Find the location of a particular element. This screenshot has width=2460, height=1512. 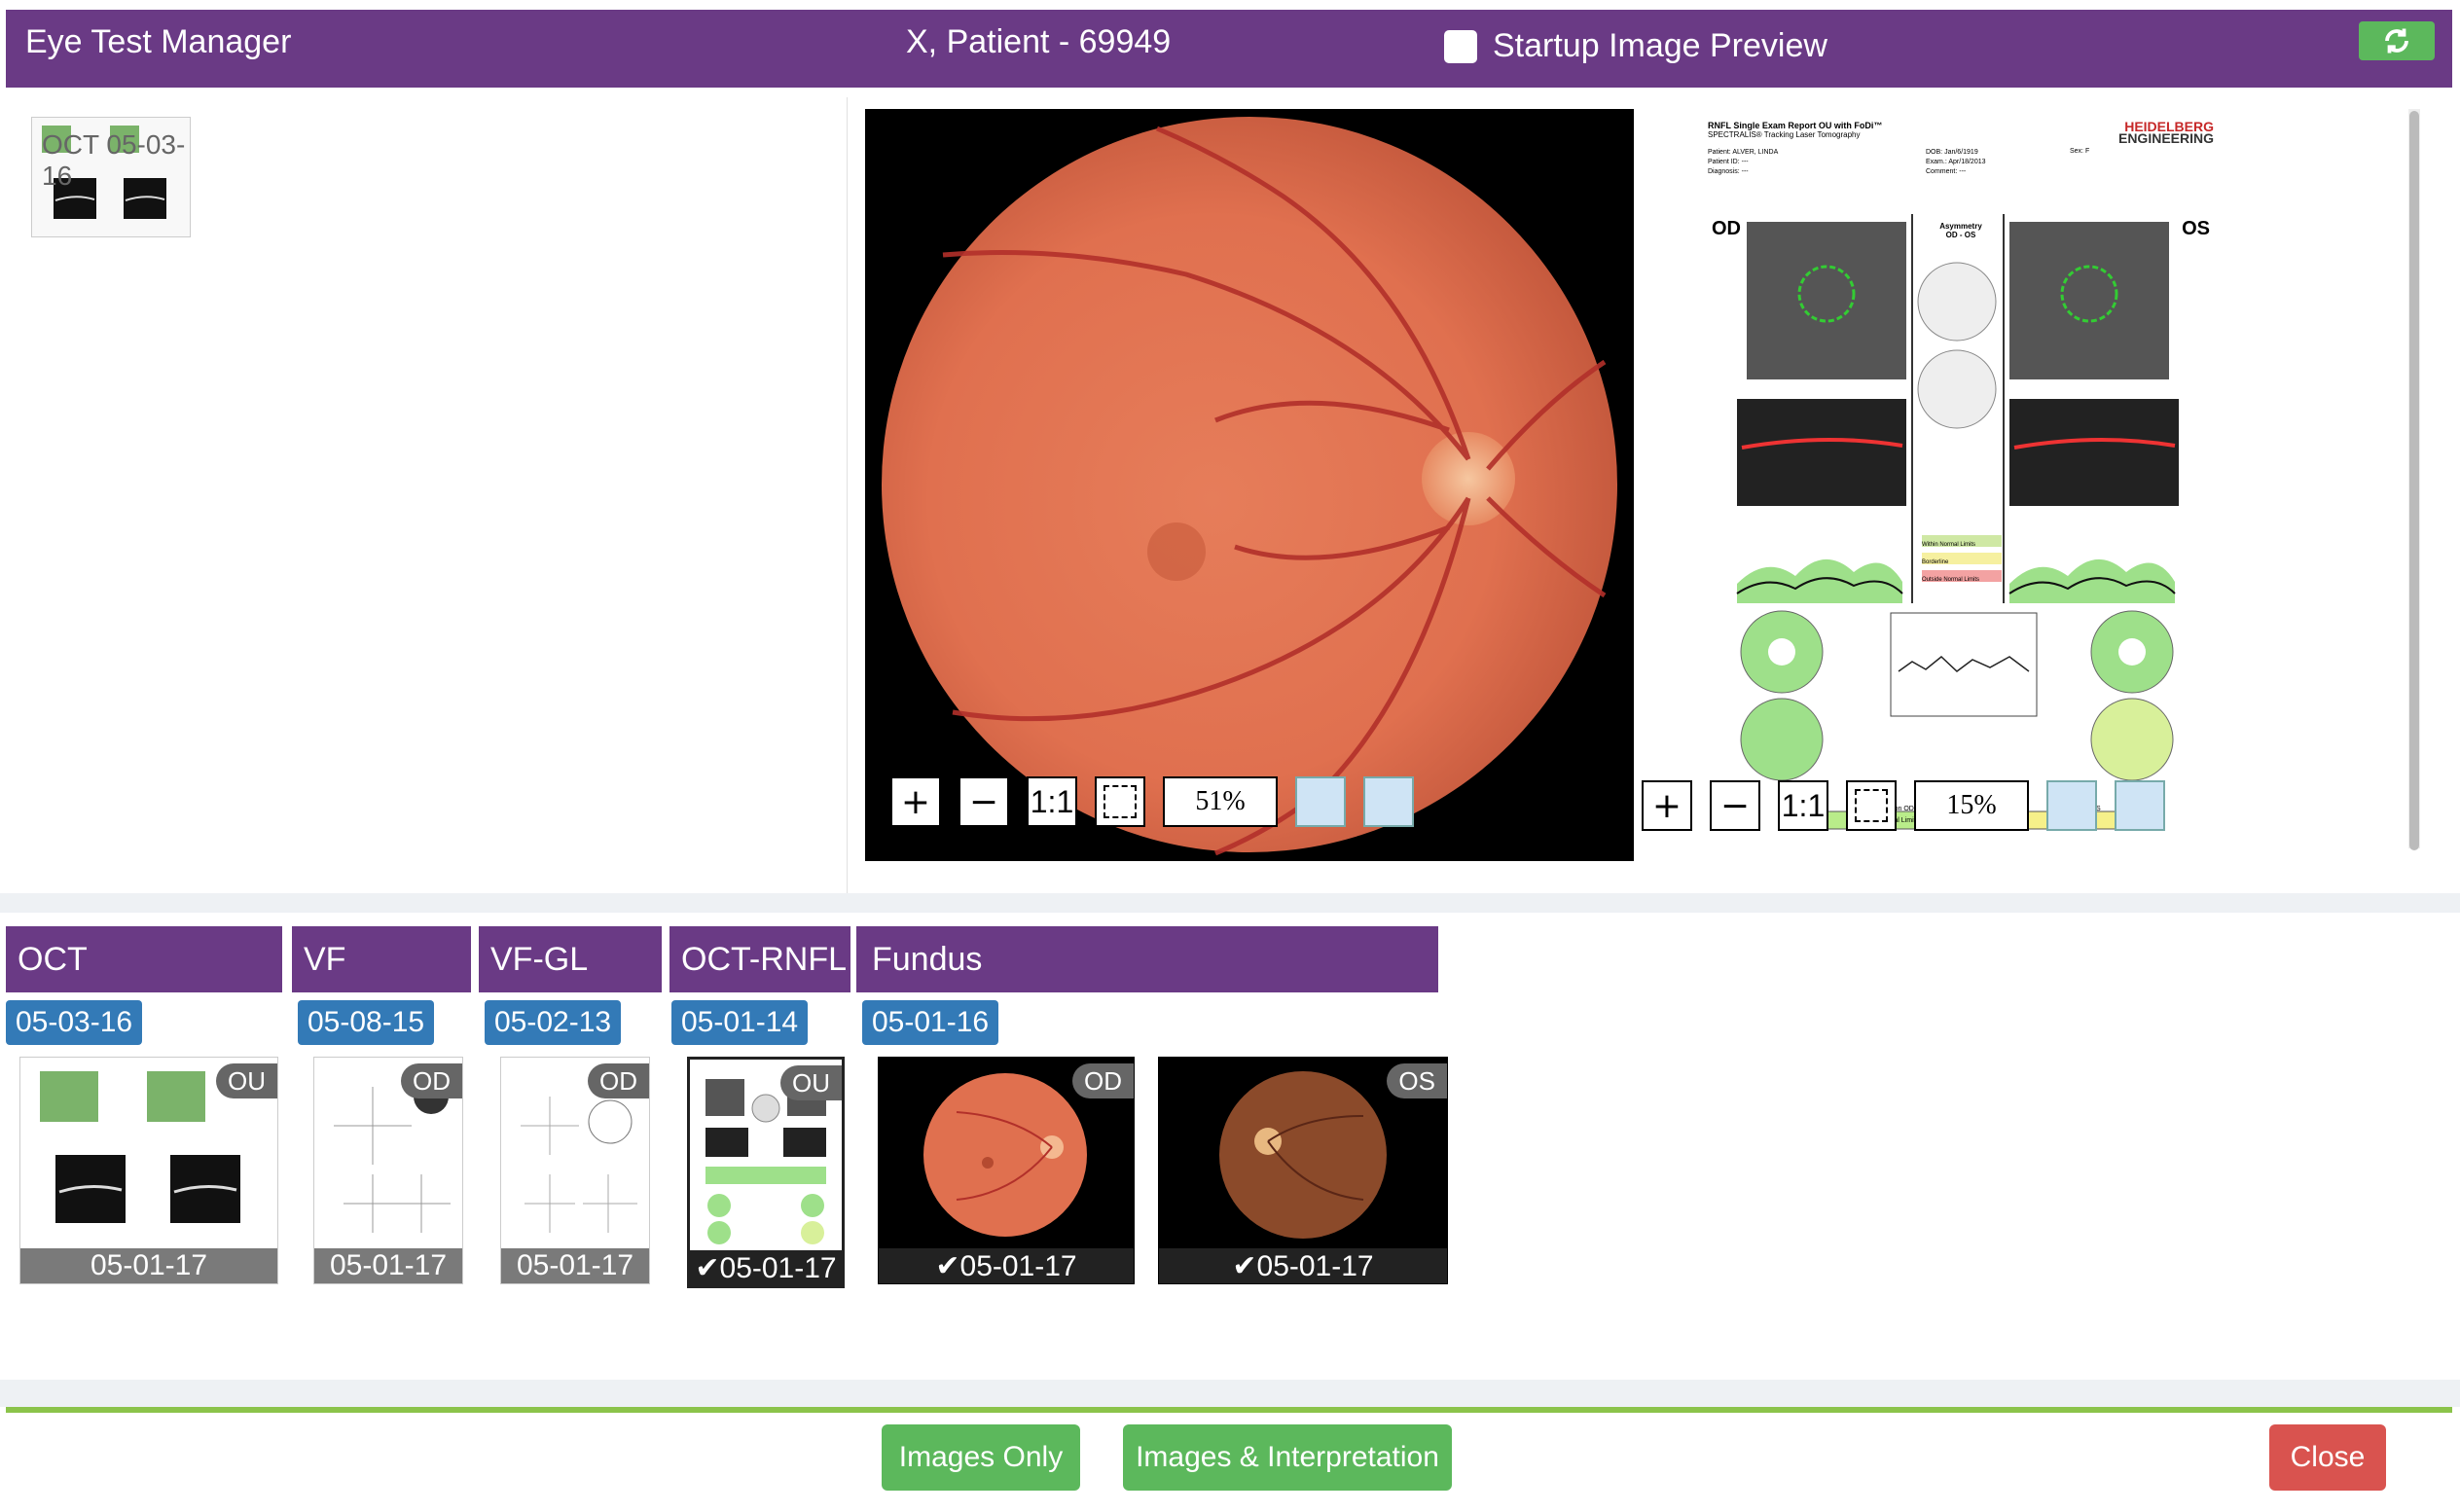

oct-document-thumbnail: OCT 05-03-16 is located at coordinates (111, 177).